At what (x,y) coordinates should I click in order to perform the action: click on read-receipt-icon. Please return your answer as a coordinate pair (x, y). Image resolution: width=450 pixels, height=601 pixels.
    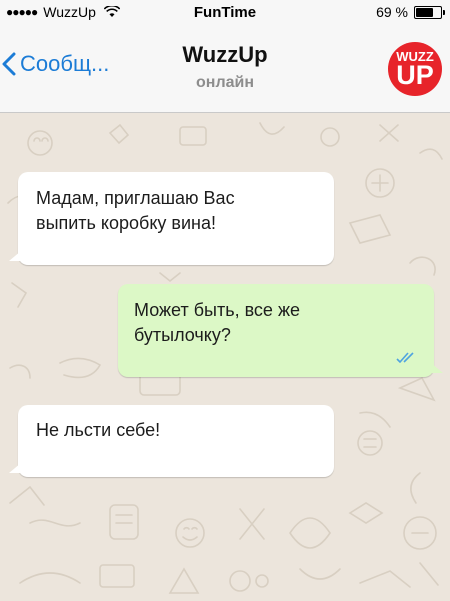
    Looking at the image, I should click on (405, 357).